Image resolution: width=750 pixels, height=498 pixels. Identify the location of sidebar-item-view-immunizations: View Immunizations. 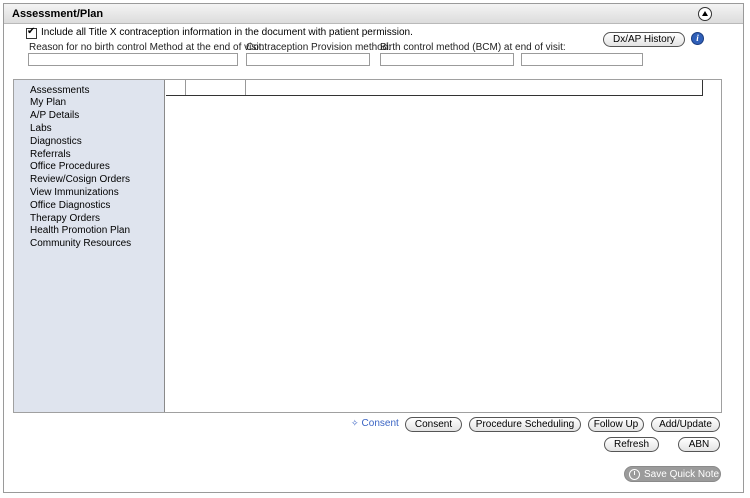
(74, 192).